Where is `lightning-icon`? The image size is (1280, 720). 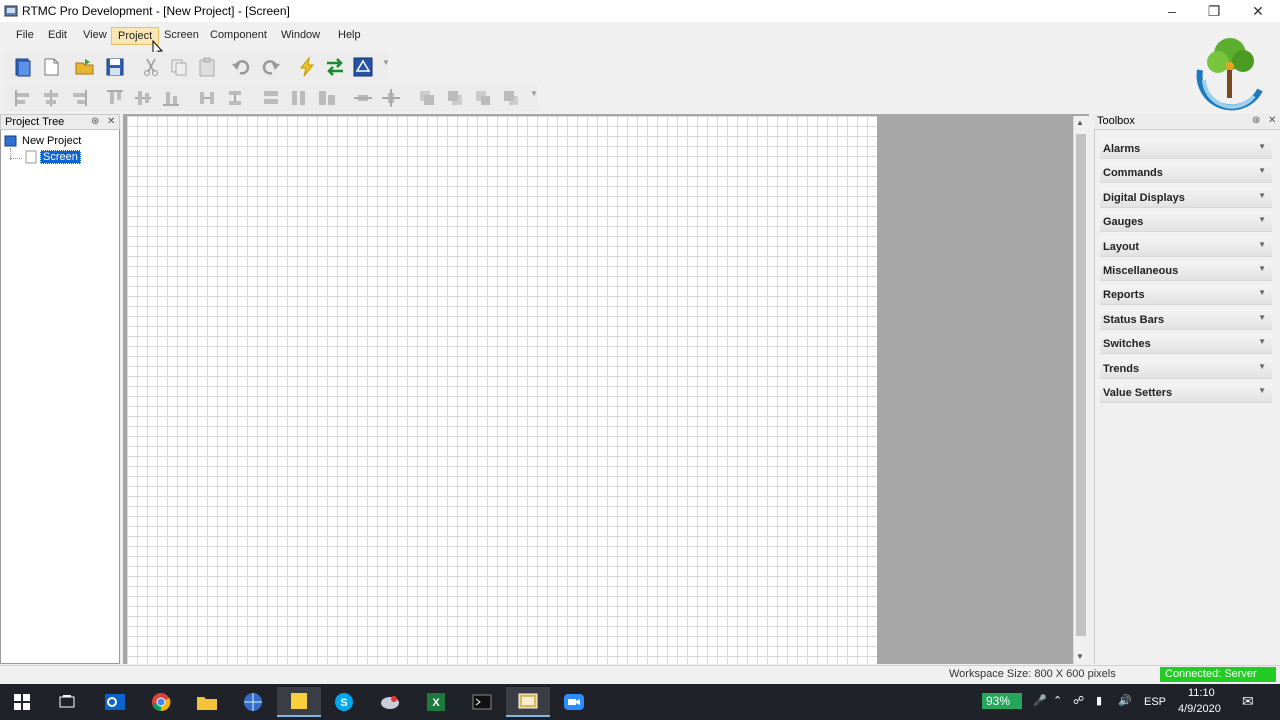 lightning-icon is located at coordinates (307, 67).